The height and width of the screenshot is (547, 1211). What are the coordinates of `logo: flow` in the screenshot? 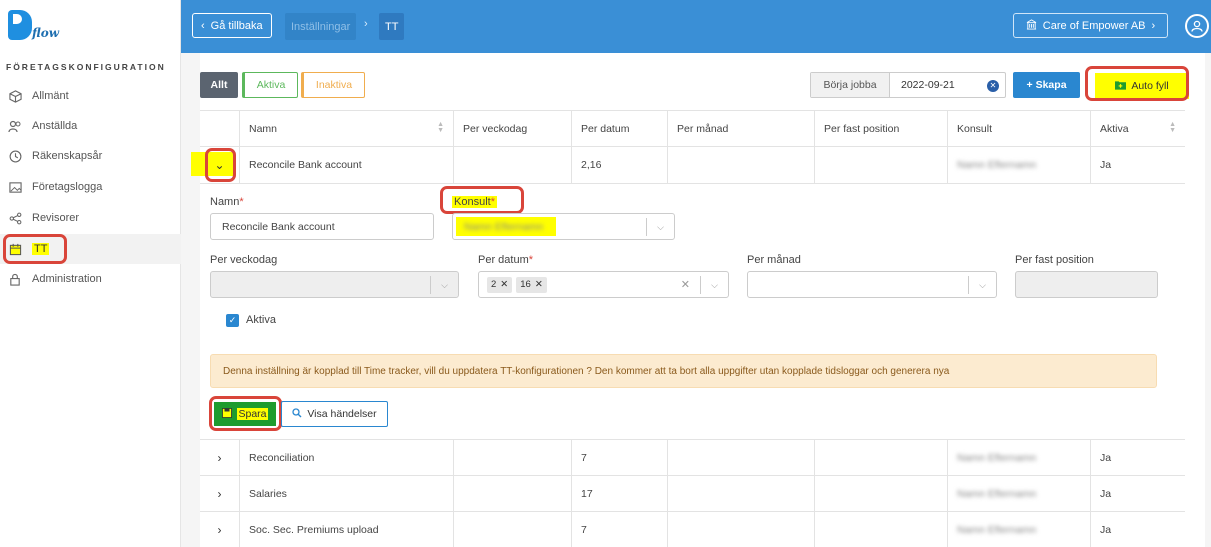 It's located at (34, 27).